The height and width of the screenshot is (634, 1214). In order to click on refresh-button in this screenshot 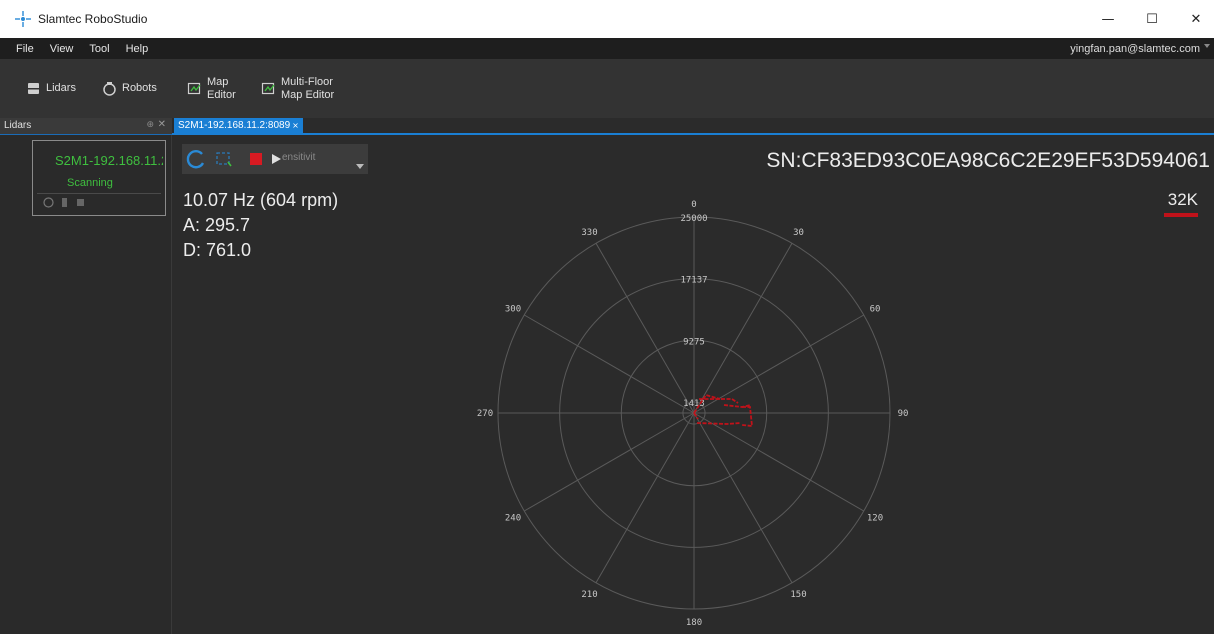, I will do `click(196, 159)`.